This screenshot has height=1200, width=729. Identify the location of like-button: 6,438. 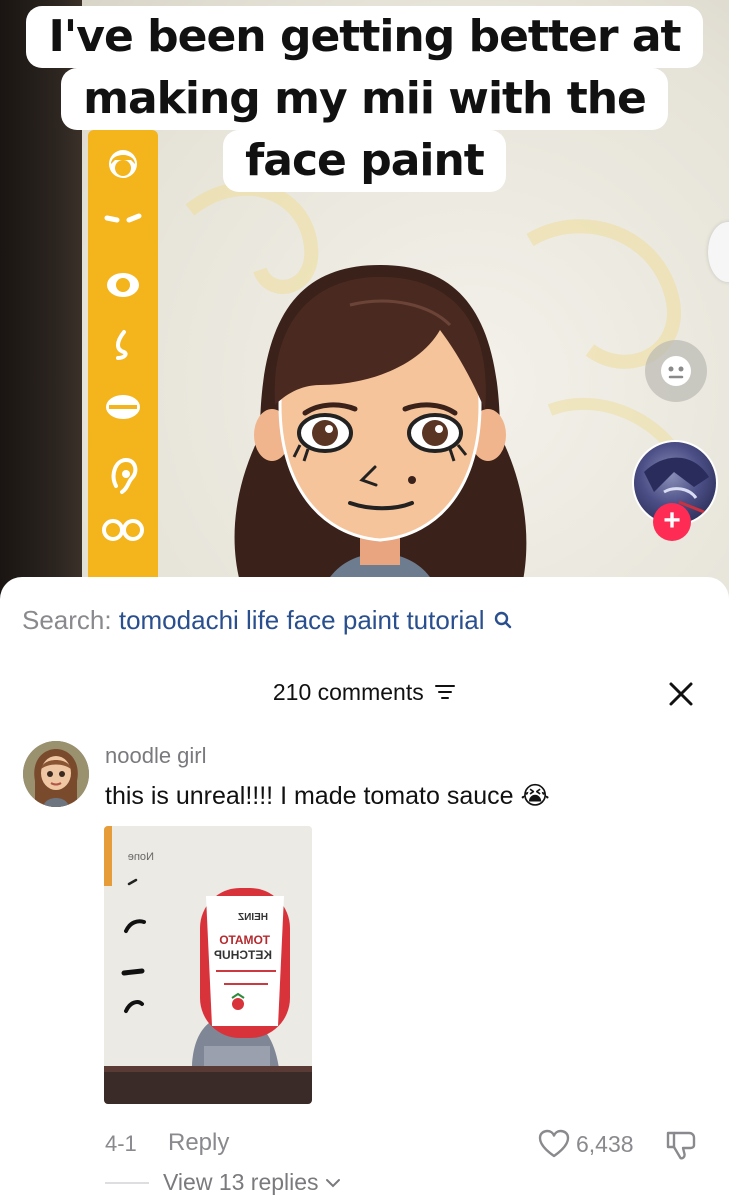
(586, 1144).